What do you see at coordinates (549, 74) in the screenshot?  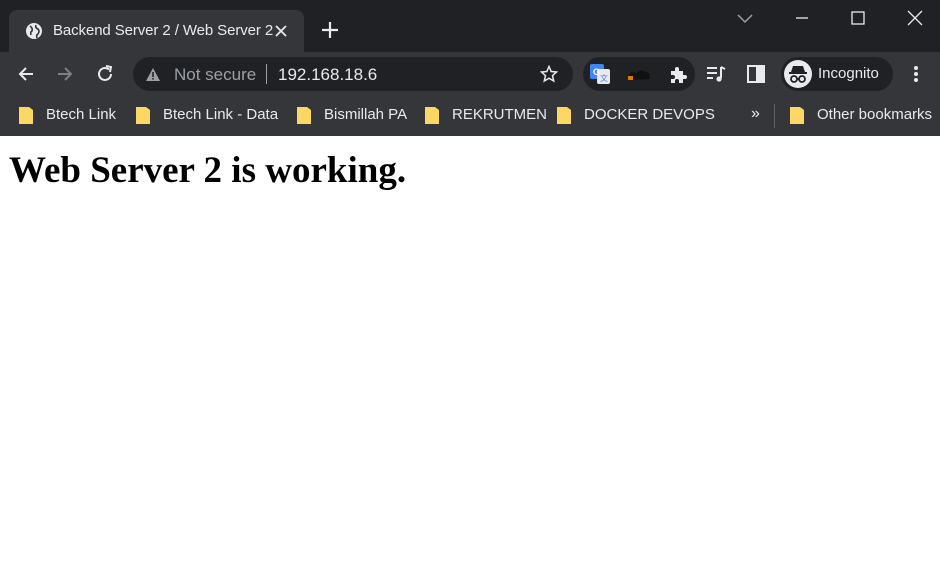 I see `bookmark-star-icon` at bounding box center [549, 74].